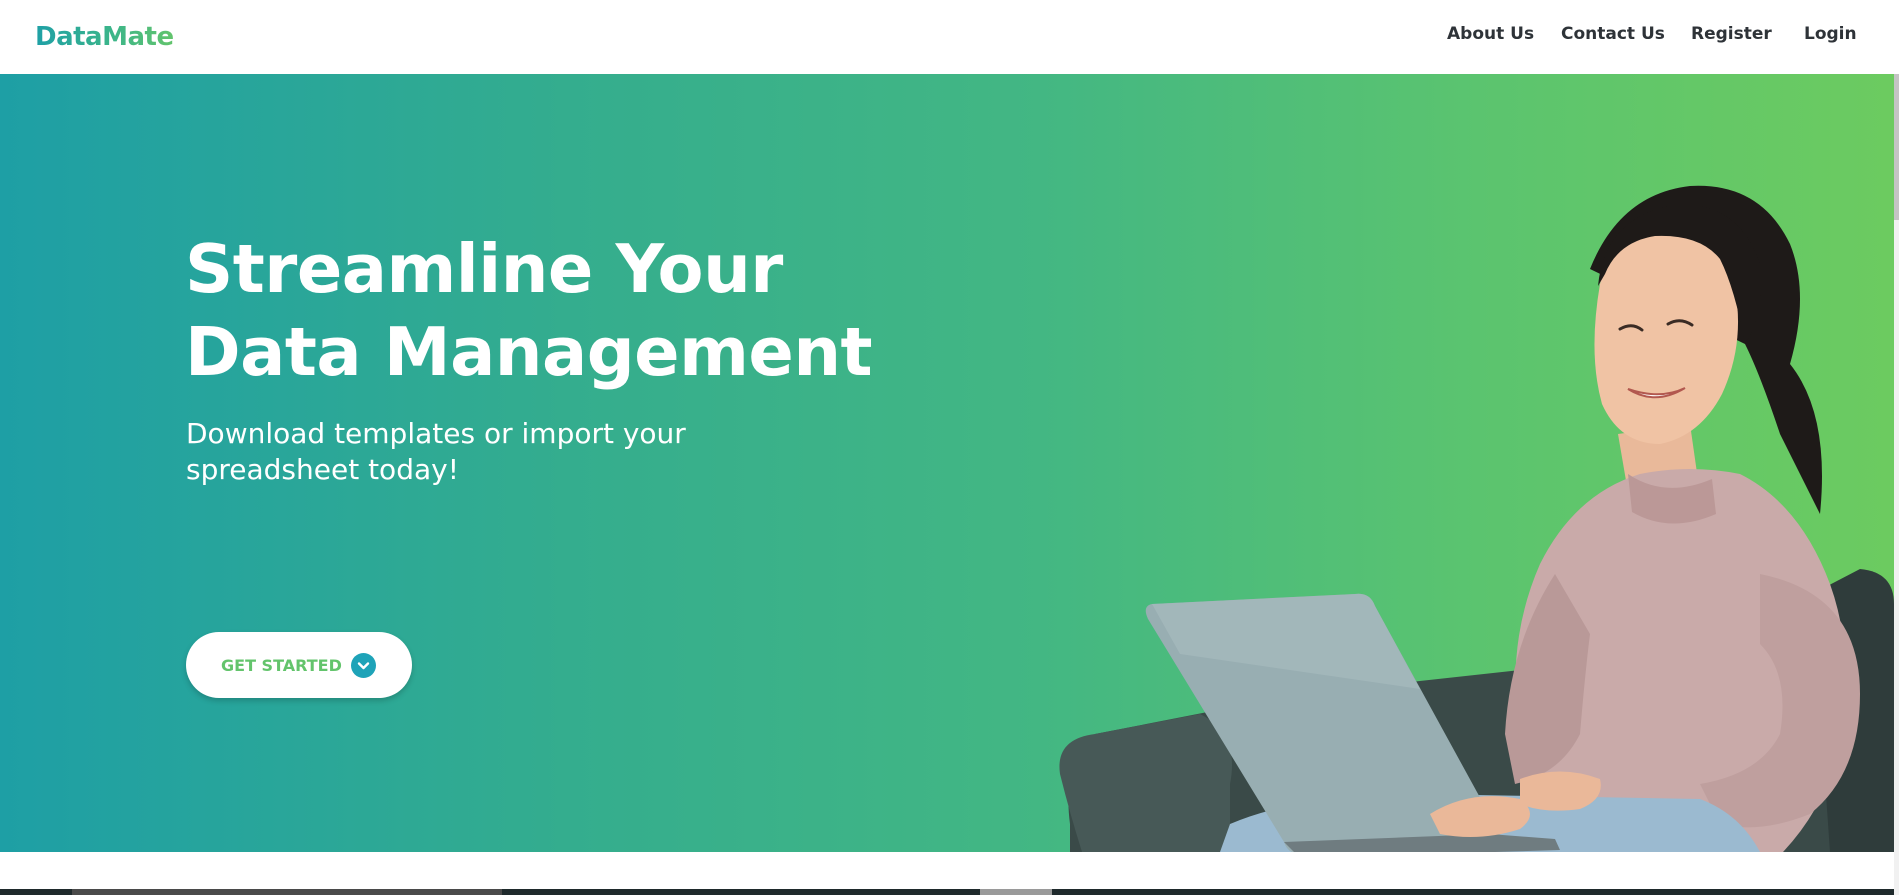 Image resolution: width=1899 pixels, height=895 pixels. Describe the element at coordinates (281, 665) in the screenshot. I see `get-started-label: GET STARTED` at that location.